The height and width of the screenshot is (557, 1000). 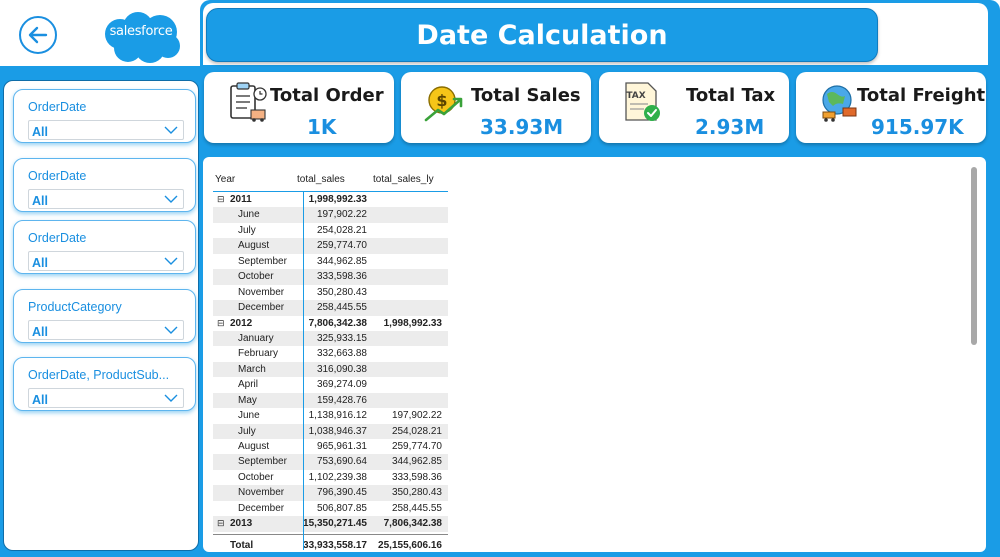 I want to click on kpi-title: Total Freight, so click(x=921, y=95).